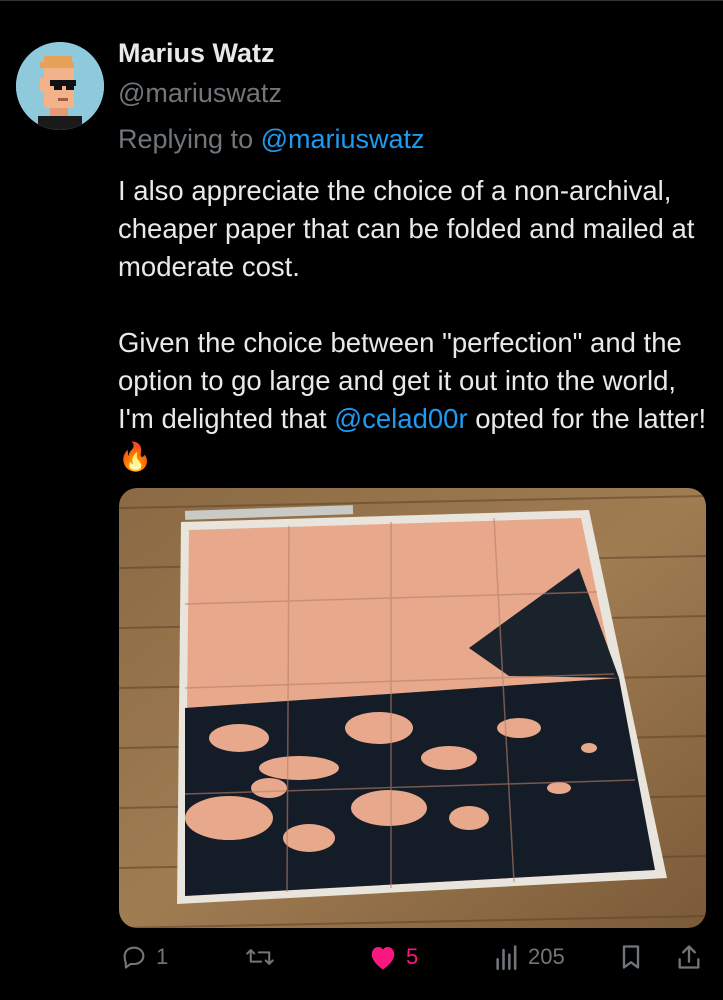 Image resolution: width=723 pixels, height=1000 pixels. Describe the element at coordinates (400, 418) in the screenshot. I see `mention-link: @celad00r` at that location.